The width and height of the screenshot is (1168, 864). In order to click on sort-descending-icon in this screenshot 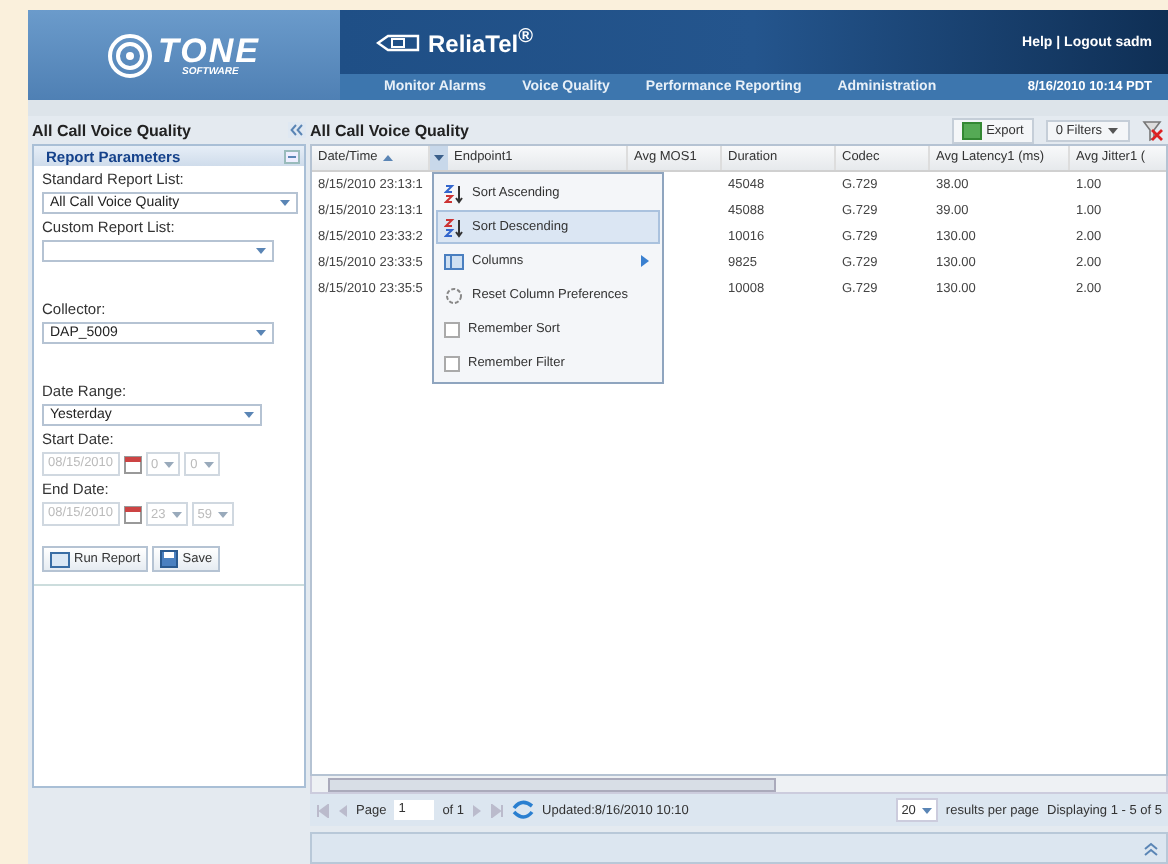, I will do `click(454, 227)`.